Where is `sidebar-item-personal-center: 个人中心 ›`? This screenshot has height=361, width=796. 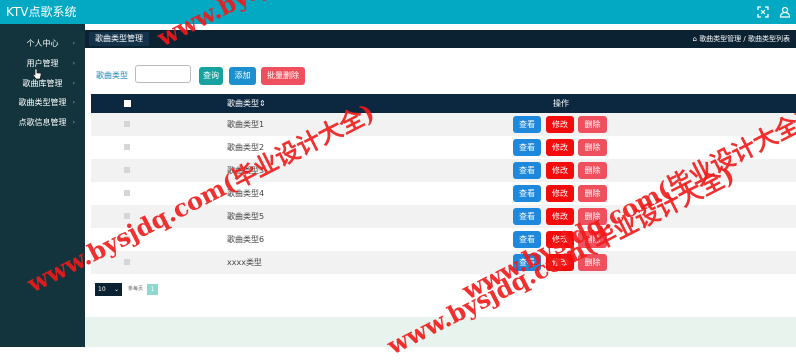 sidebar-item-personal-center: 个人中心 › is located at coordinates (42, 44).